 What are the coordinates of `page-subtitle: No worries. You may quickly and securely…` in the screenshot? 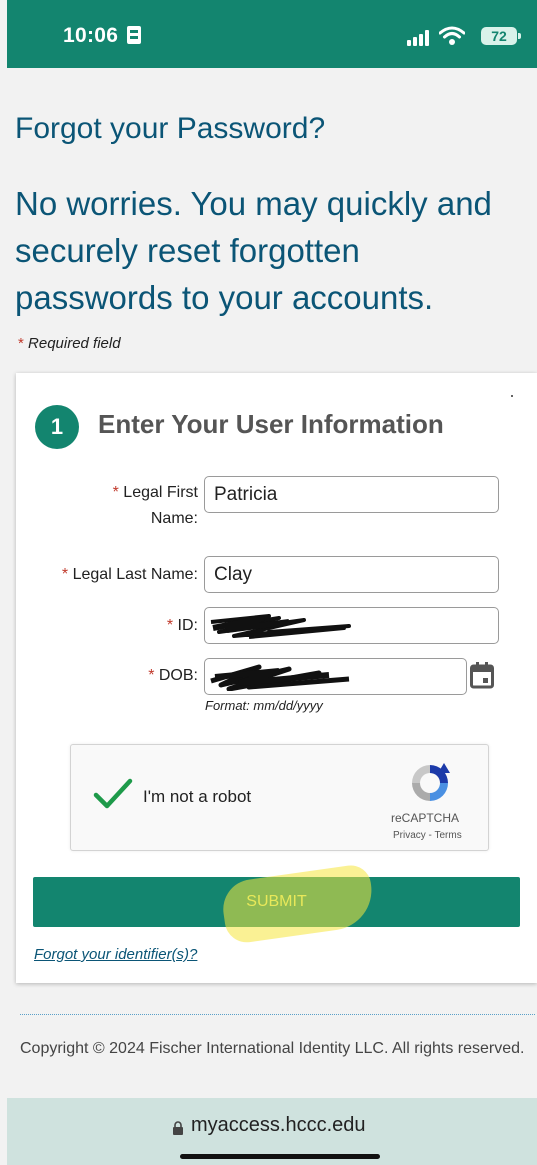 It's located at (253, 250).